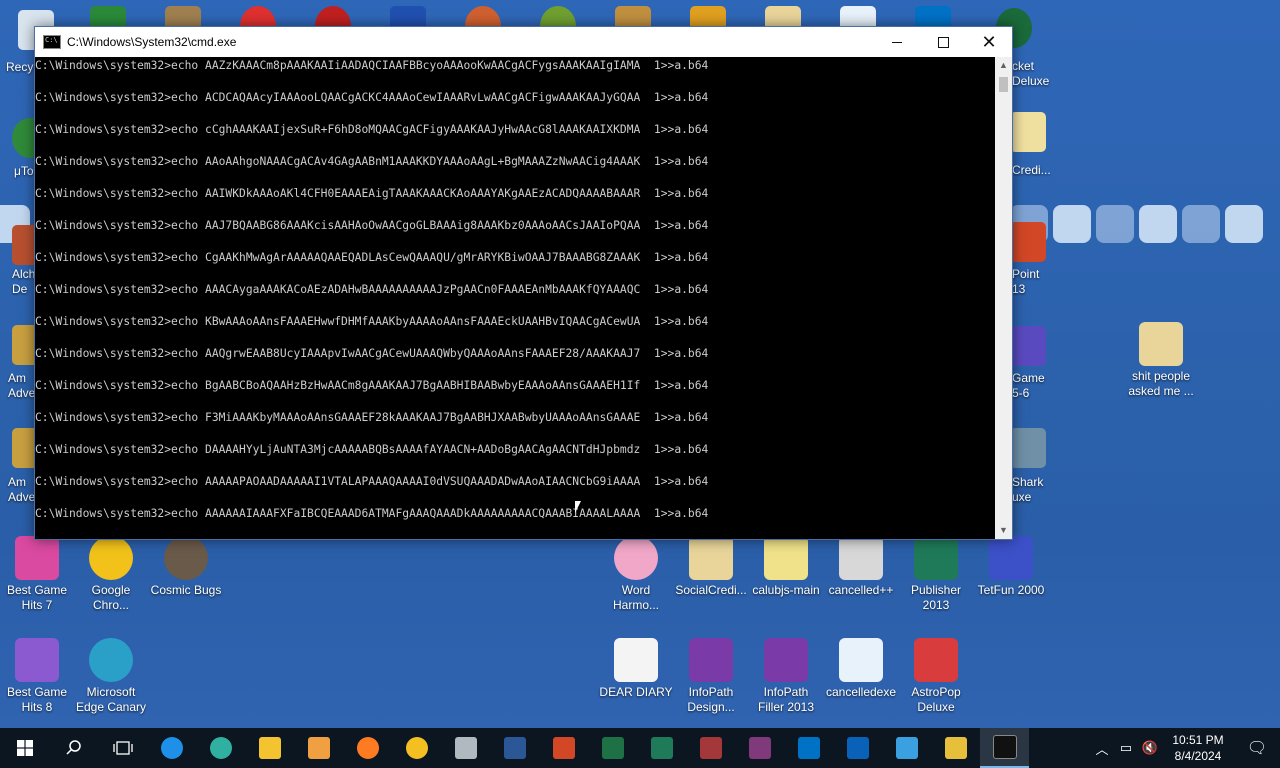  I want to click on taskbar-app-edge-canary, so click(220, 748).